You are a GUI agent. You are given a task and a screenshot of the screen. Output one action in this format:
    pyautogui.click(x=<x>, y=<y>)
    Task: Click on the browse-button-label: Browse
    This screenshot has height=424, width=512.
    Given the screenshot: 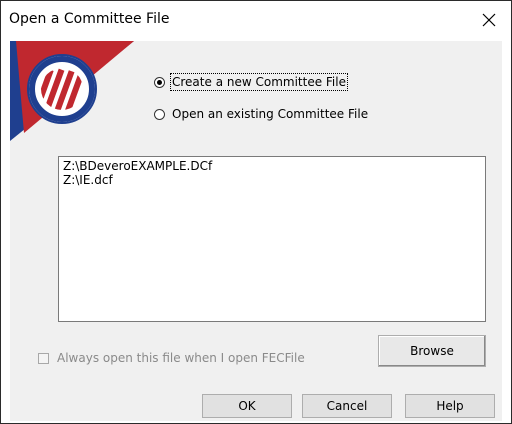 What is the action you would take?
    pyautogui.click(x=432, y=351)
    